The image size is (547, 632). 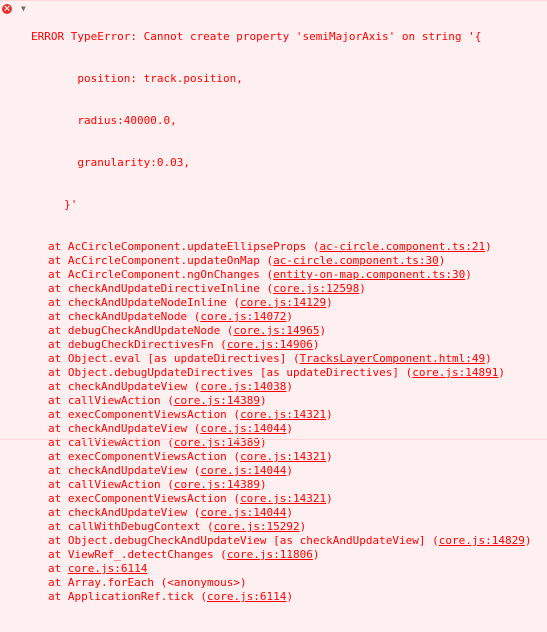 What do you see at coordinates (161, 288) in the screenshot?
I see `stack-frame-text: at checkAndUpdateDirectiveInline (` at bounding box center [161, 288].